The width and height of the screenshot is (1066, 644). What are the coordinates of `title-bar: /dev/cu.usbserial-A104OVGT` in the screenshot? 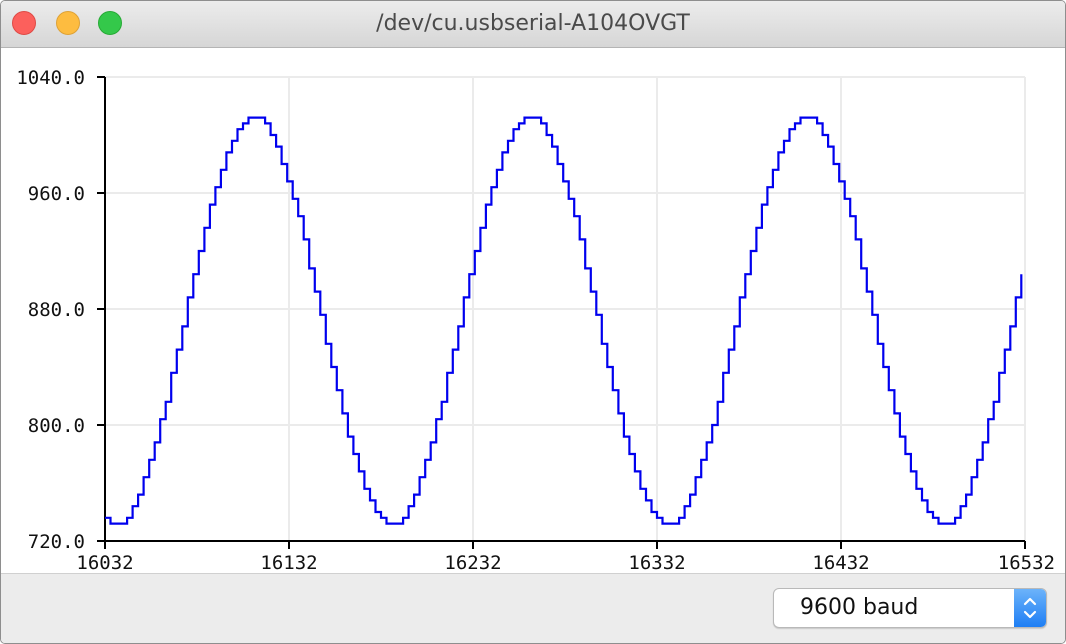 It's located at (533, 24).